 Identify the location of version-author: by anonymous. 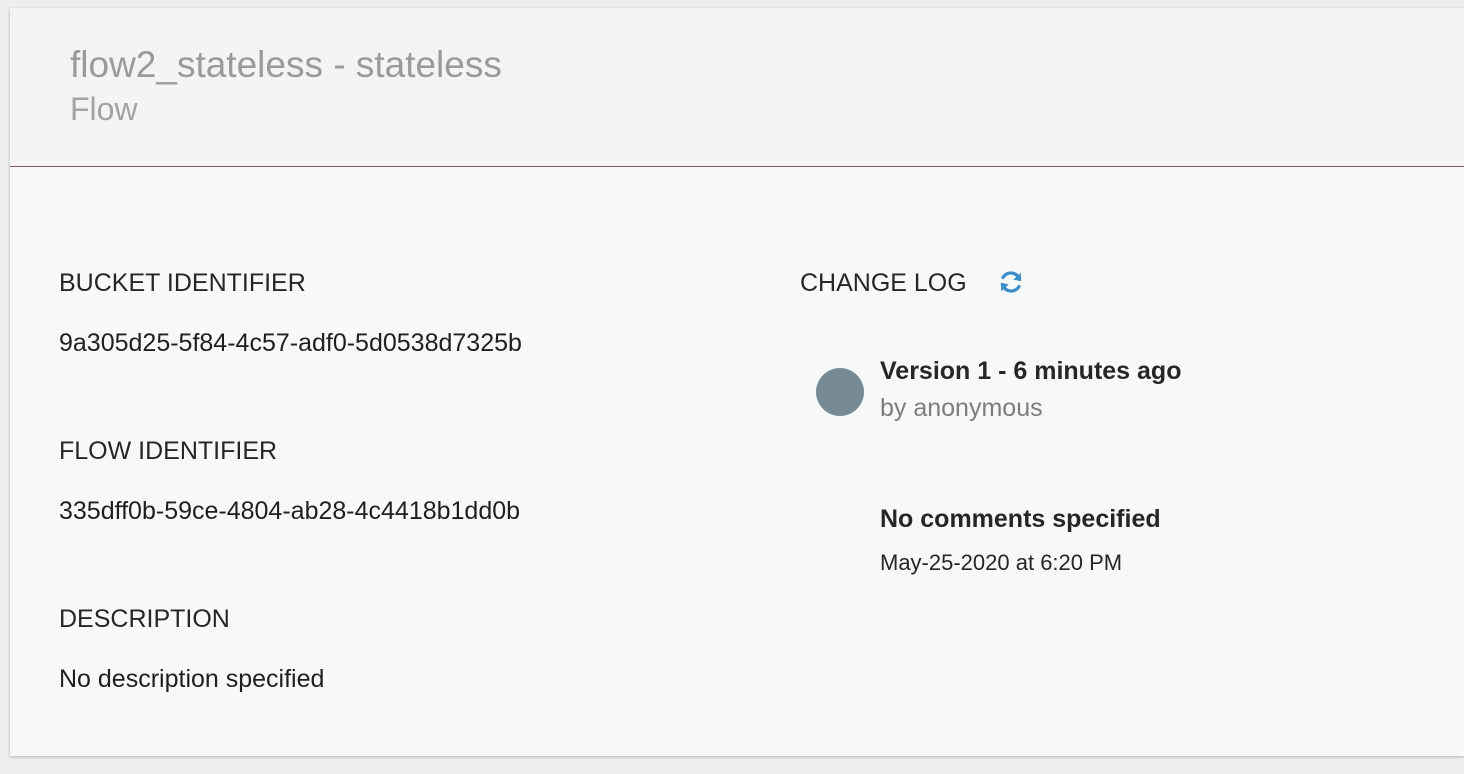
(961, 408).